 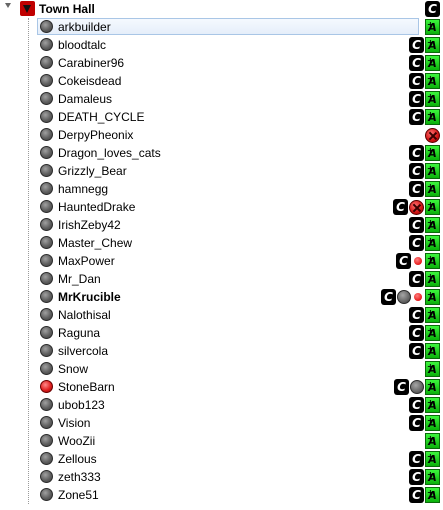 I want to click on user-row: Snow + A, so click(x=221, y=369).